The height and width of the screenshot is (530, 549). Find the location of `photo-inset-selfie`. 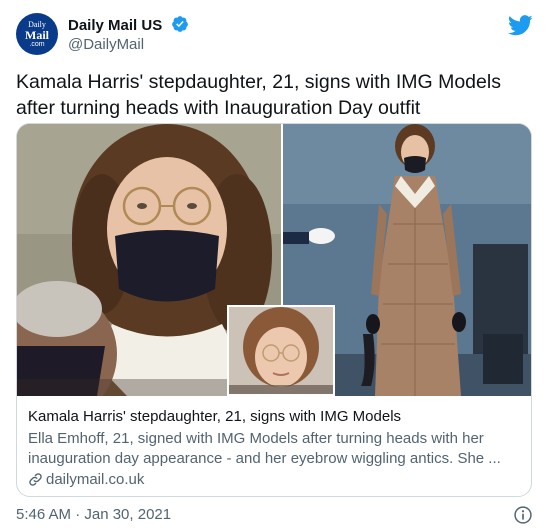

photo-inset-selfie is located at coordinates (281, 350).